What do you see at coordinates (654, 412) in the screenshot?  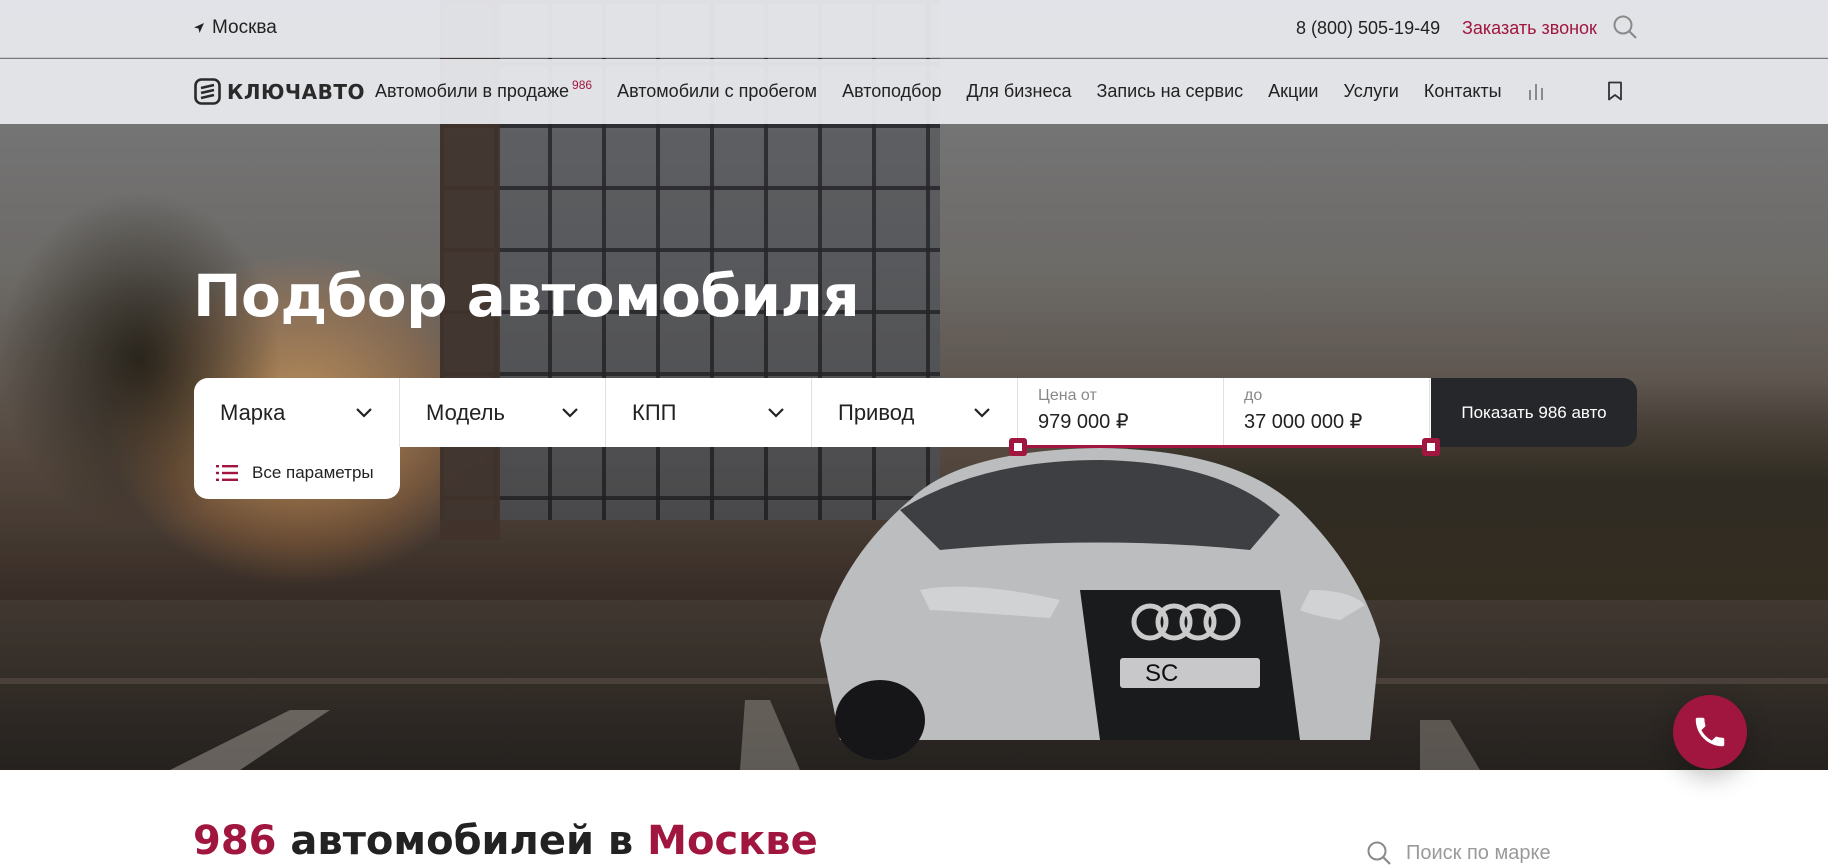 I see `gearbox-select-label: КПП` at bounding box center [654, 412].